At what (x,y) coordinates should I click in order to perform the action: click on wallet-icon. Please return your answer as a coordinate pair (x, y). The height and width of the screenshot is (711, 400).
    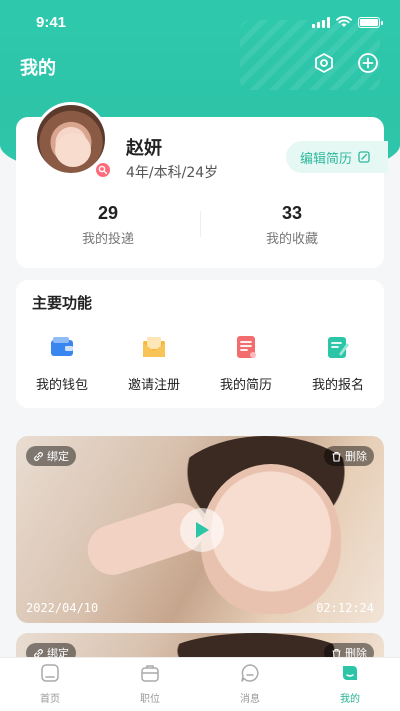
    Looking at the image, I should click on (62, 346).